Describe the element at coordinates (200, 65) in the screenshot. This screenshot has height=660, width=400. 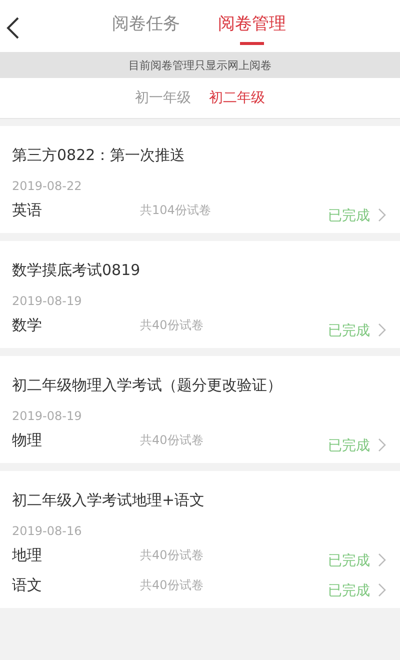
I see `notice-banner: 目前阅卷管理只显示网上阅卷` at that location.